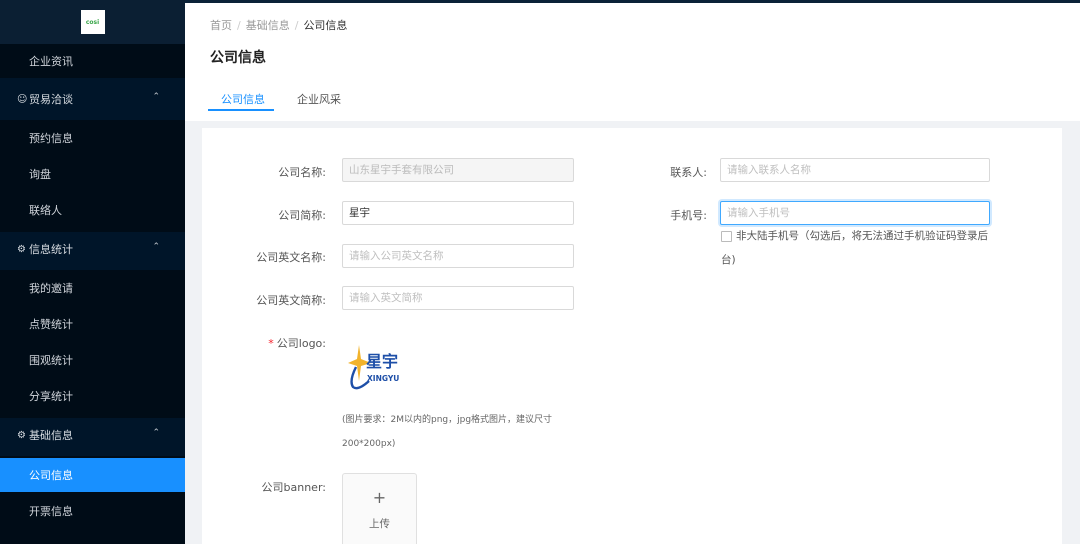 The width and height of the screenshot is (1080, 544). What do you see at coordinates (51, 435) in the screenshot?
I see `sidebar-group-label: 基础信息` at bounding box center [51, 435].